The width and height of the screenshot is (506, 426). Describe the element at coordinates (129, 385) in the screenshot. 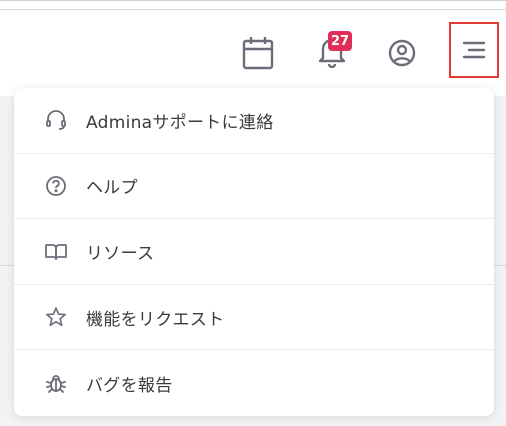

I see `menu-item-label: バグを報告` at that location.